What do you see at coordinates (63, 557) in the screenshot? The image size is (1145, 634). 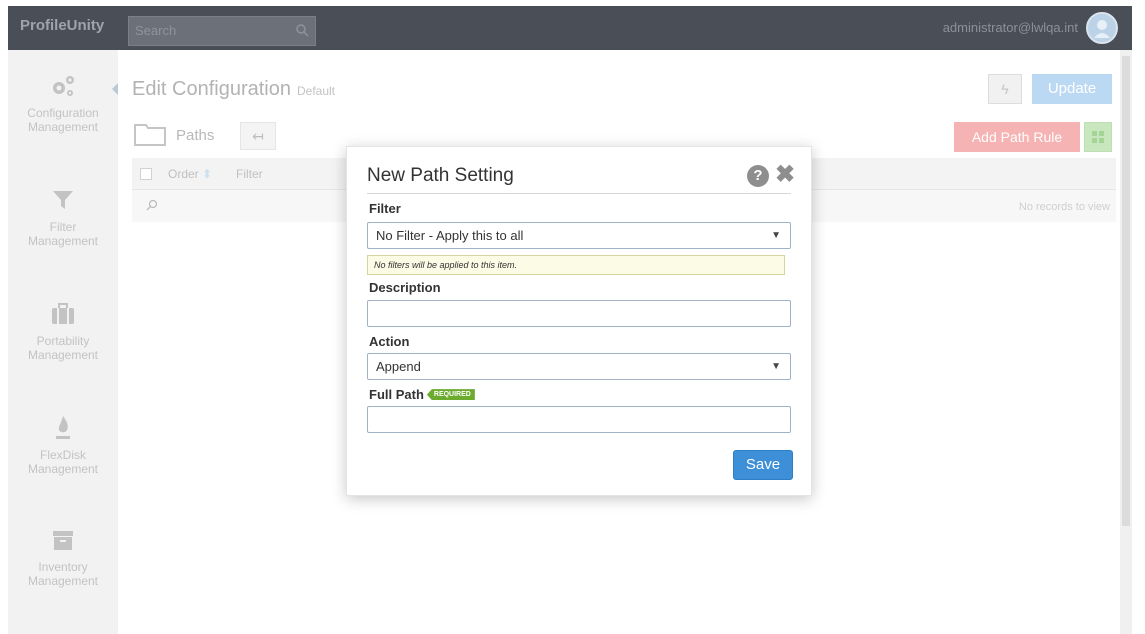 I see `sidebar-item-inventory: Inventory Management` at bounding box center [63, 557].